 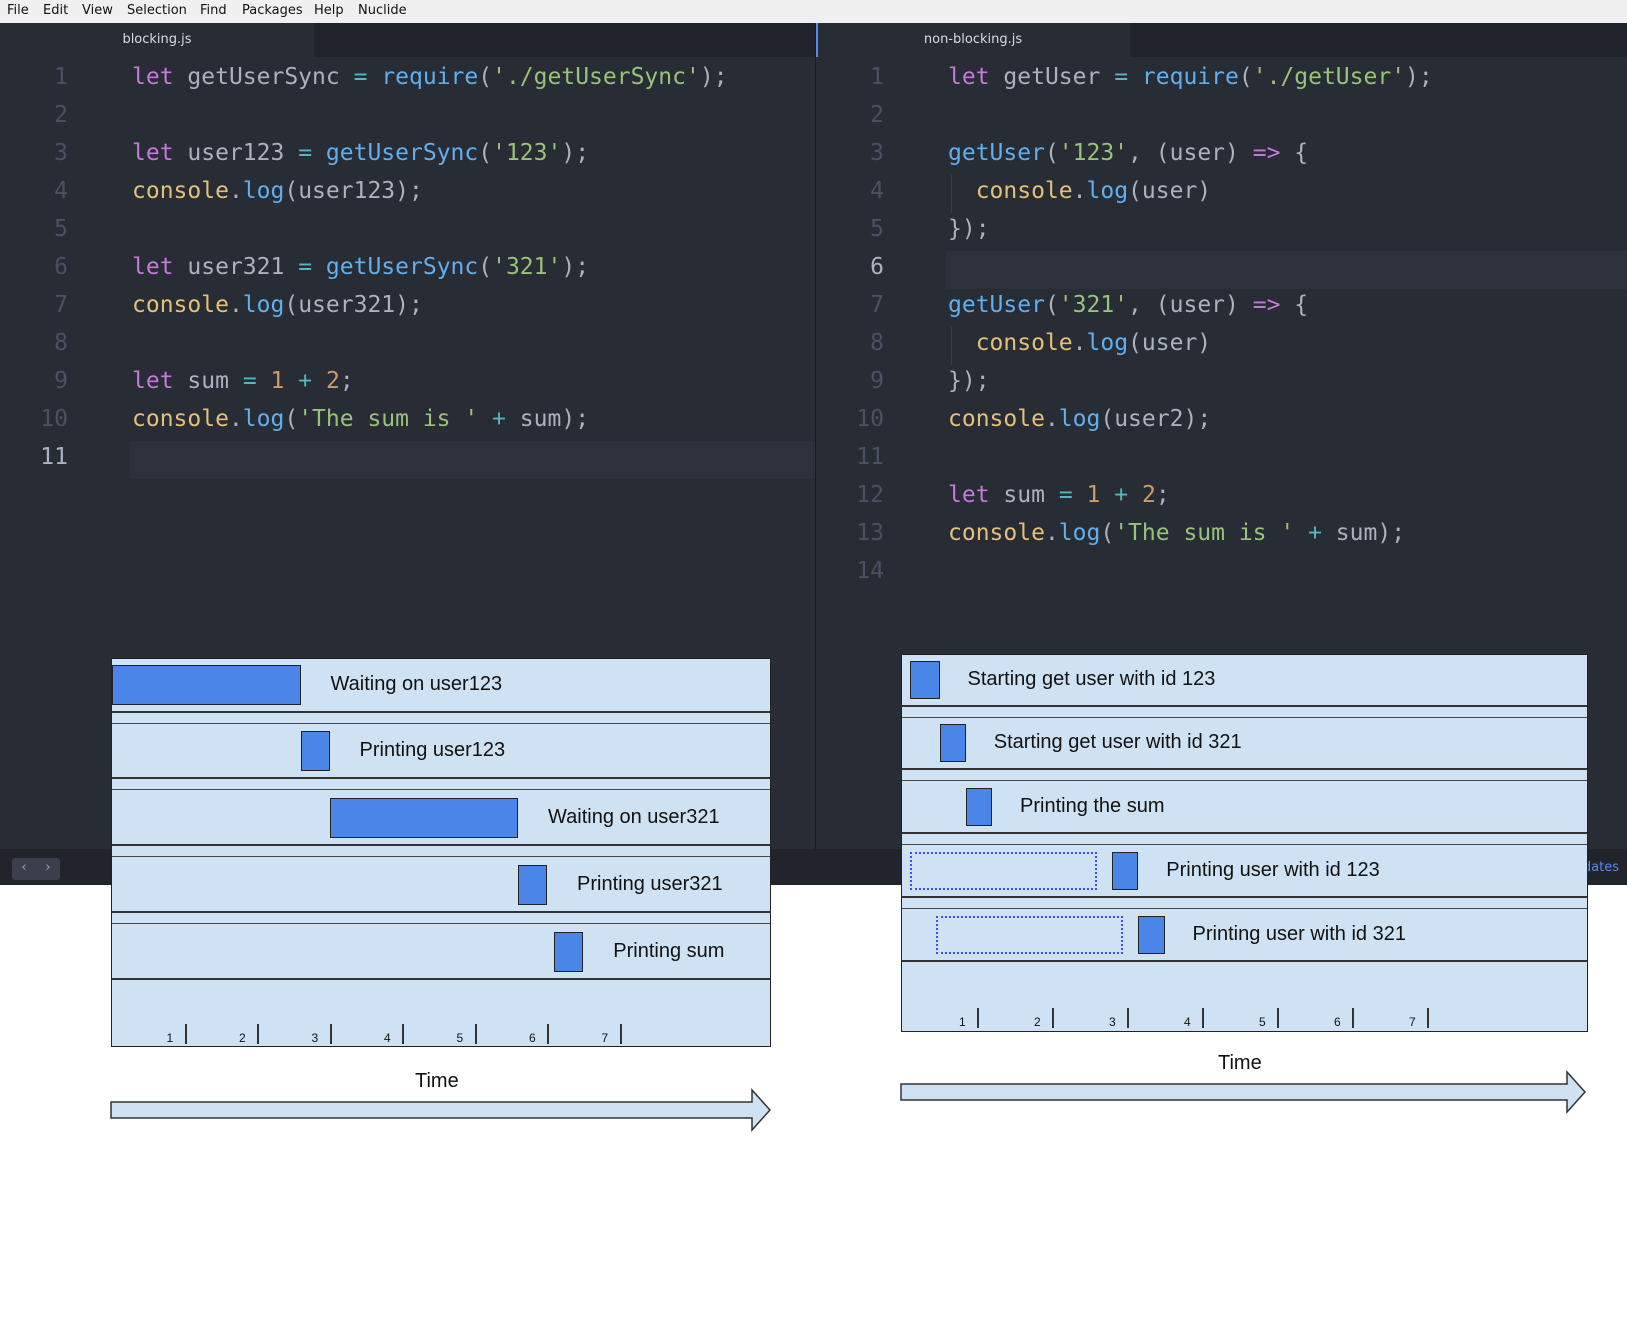 What do you see at coordinates (61, 229) in the screenshot?
I see `line-number: 5` at bounding box center [61, 229].